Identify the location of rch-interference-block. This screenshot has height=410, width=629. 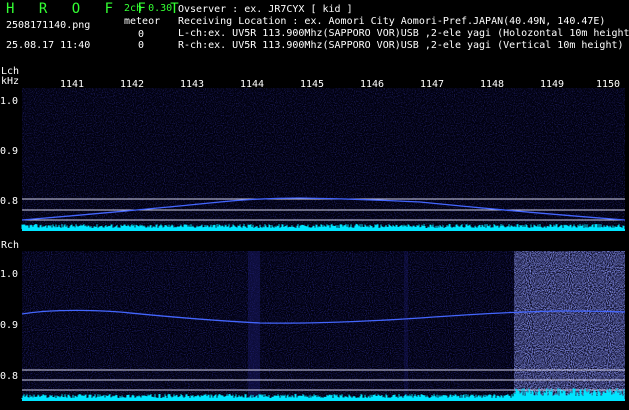
(569, 326).